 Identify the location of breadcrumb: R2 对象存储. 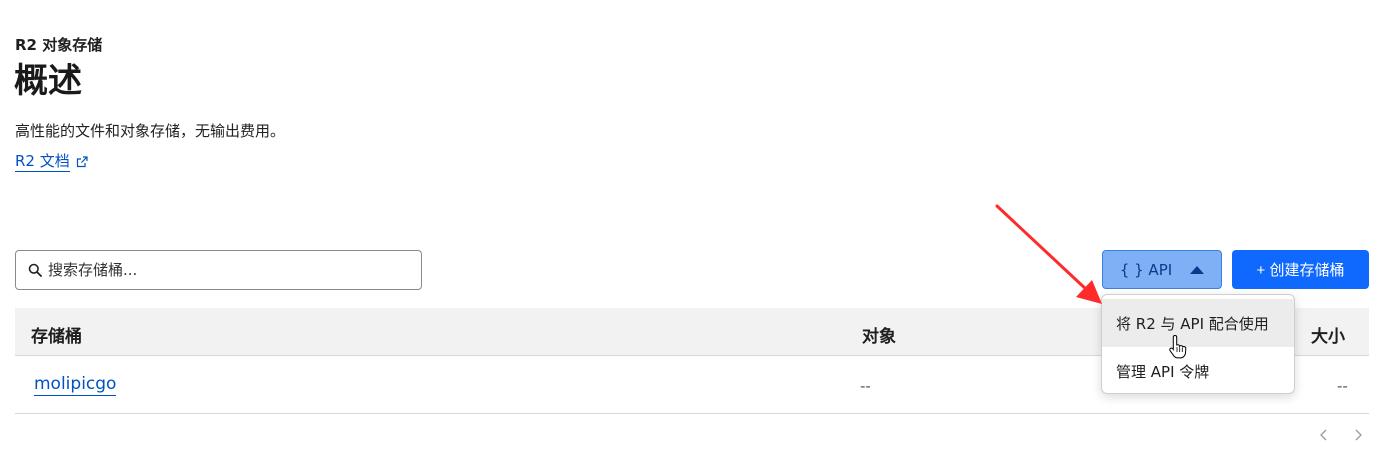
(59, 45).